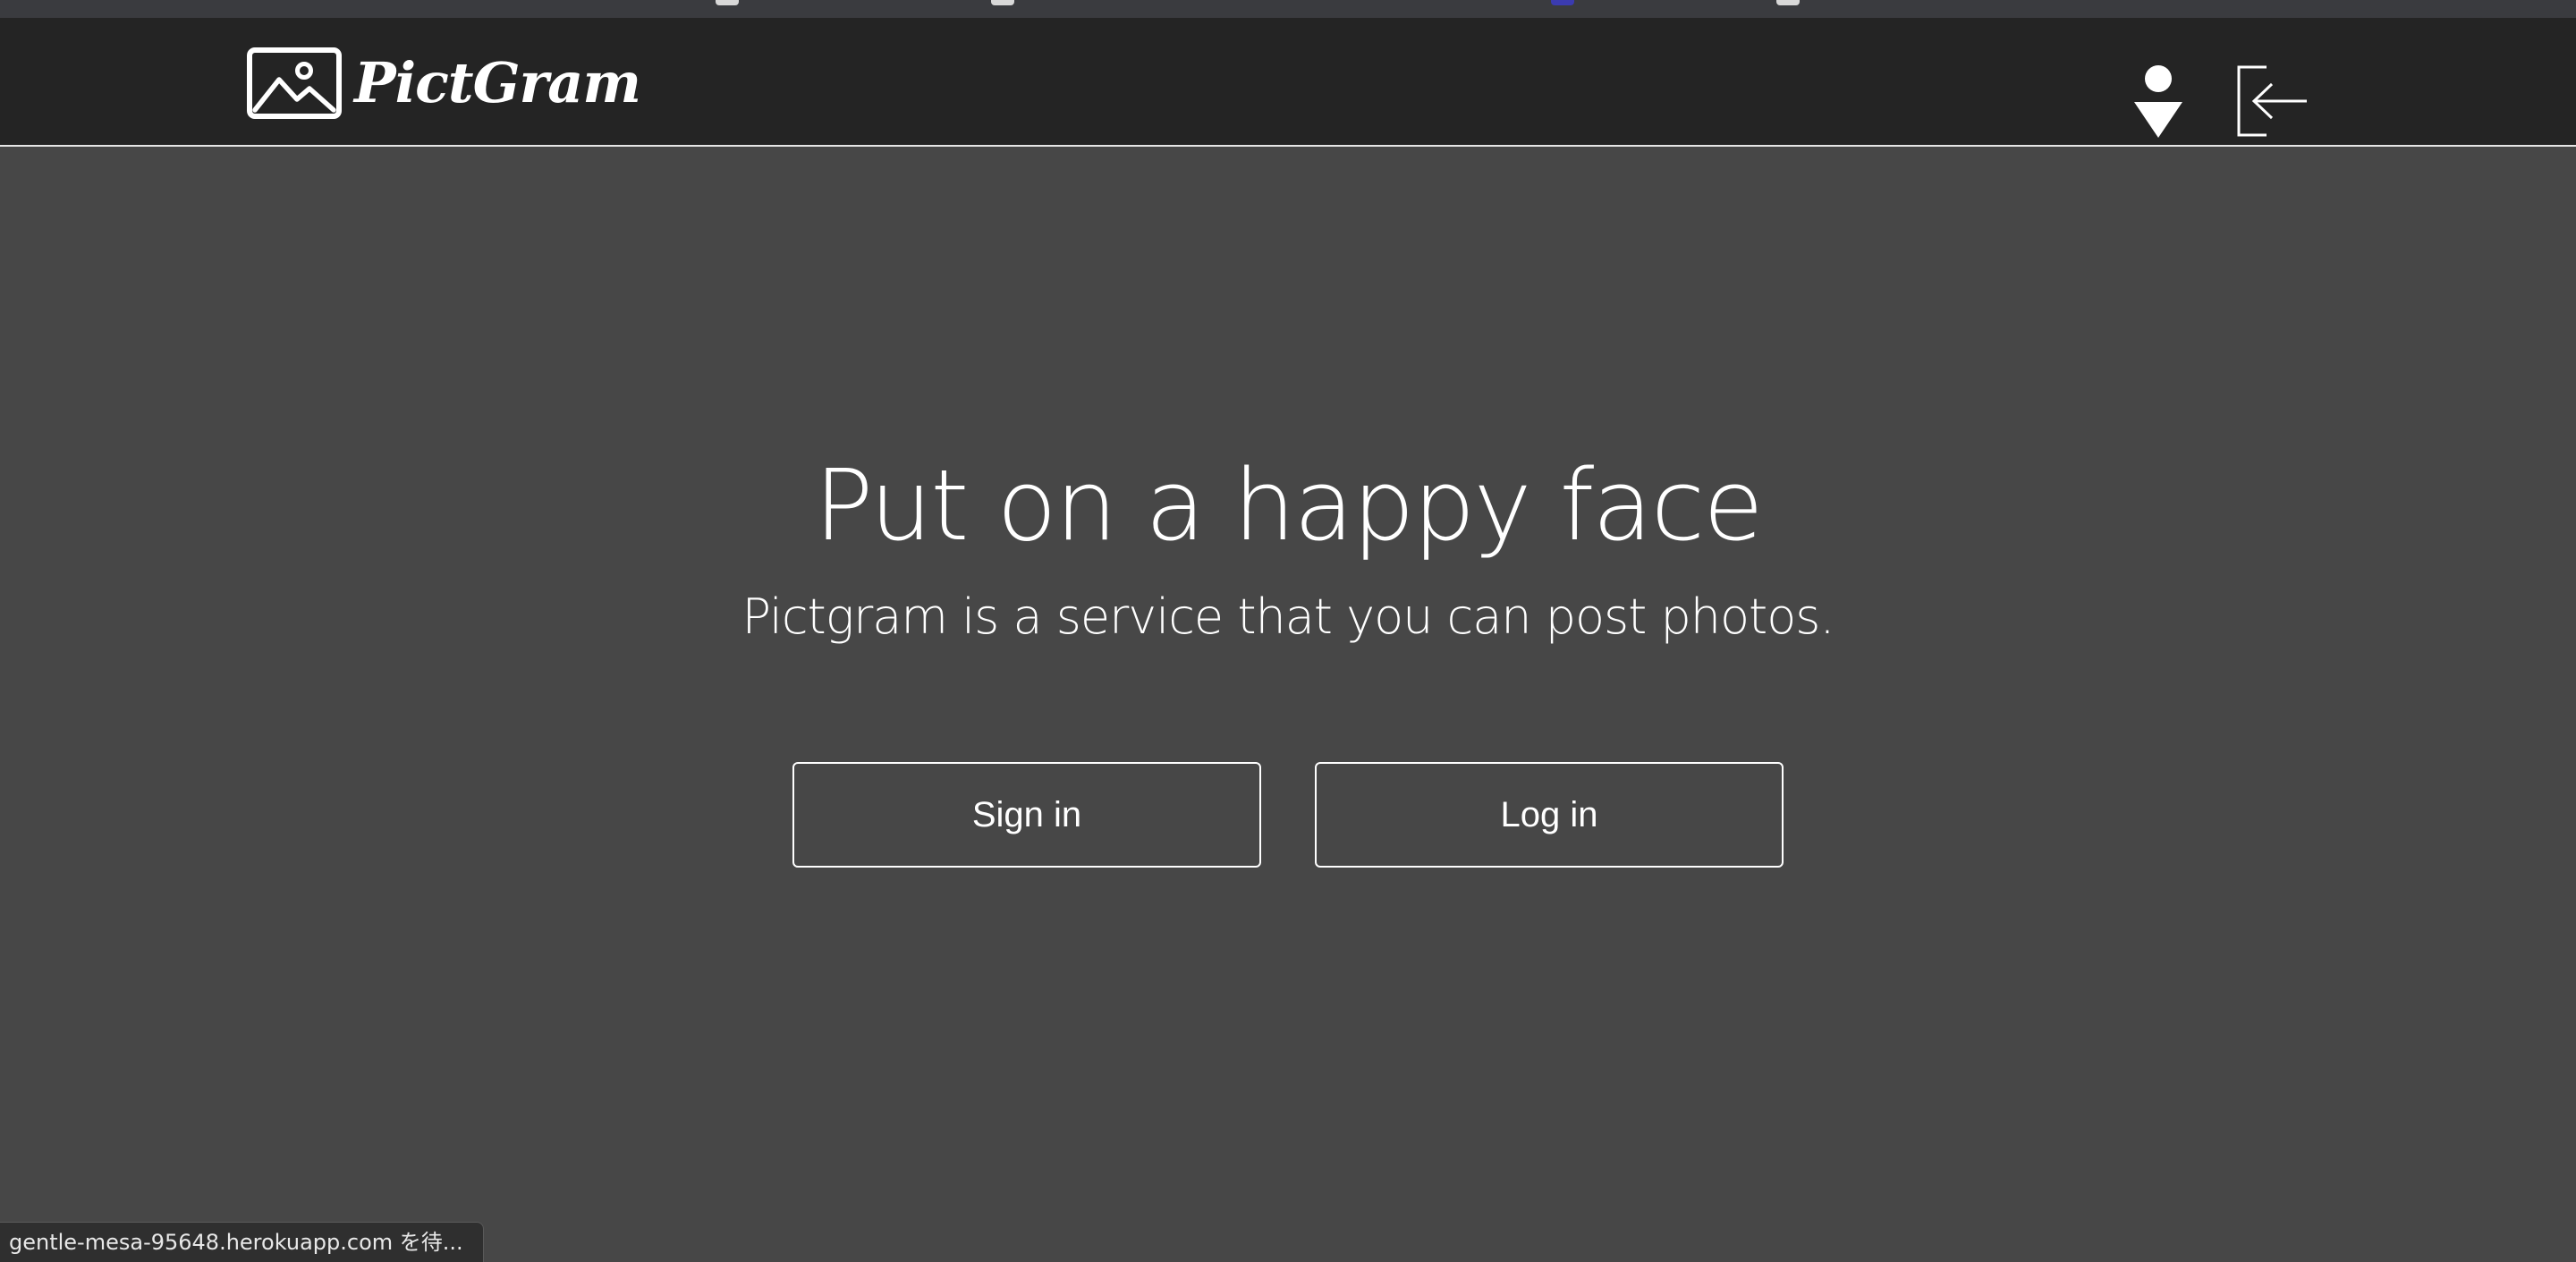  I want to click on user-icon, so click(2158, 101).